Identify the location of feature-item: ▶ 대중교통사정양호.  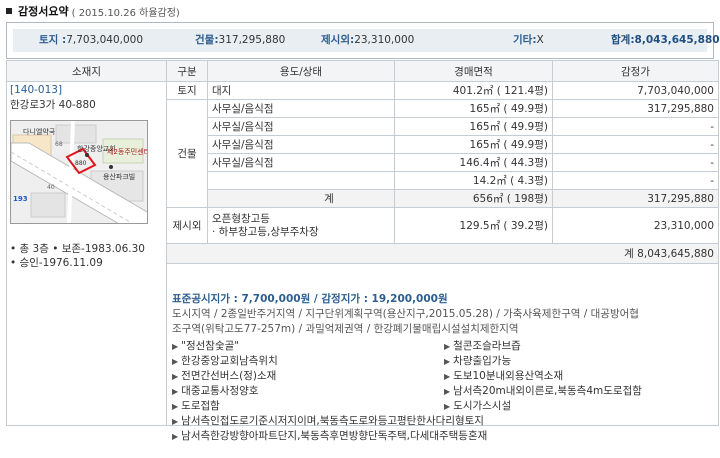
(215, 391).